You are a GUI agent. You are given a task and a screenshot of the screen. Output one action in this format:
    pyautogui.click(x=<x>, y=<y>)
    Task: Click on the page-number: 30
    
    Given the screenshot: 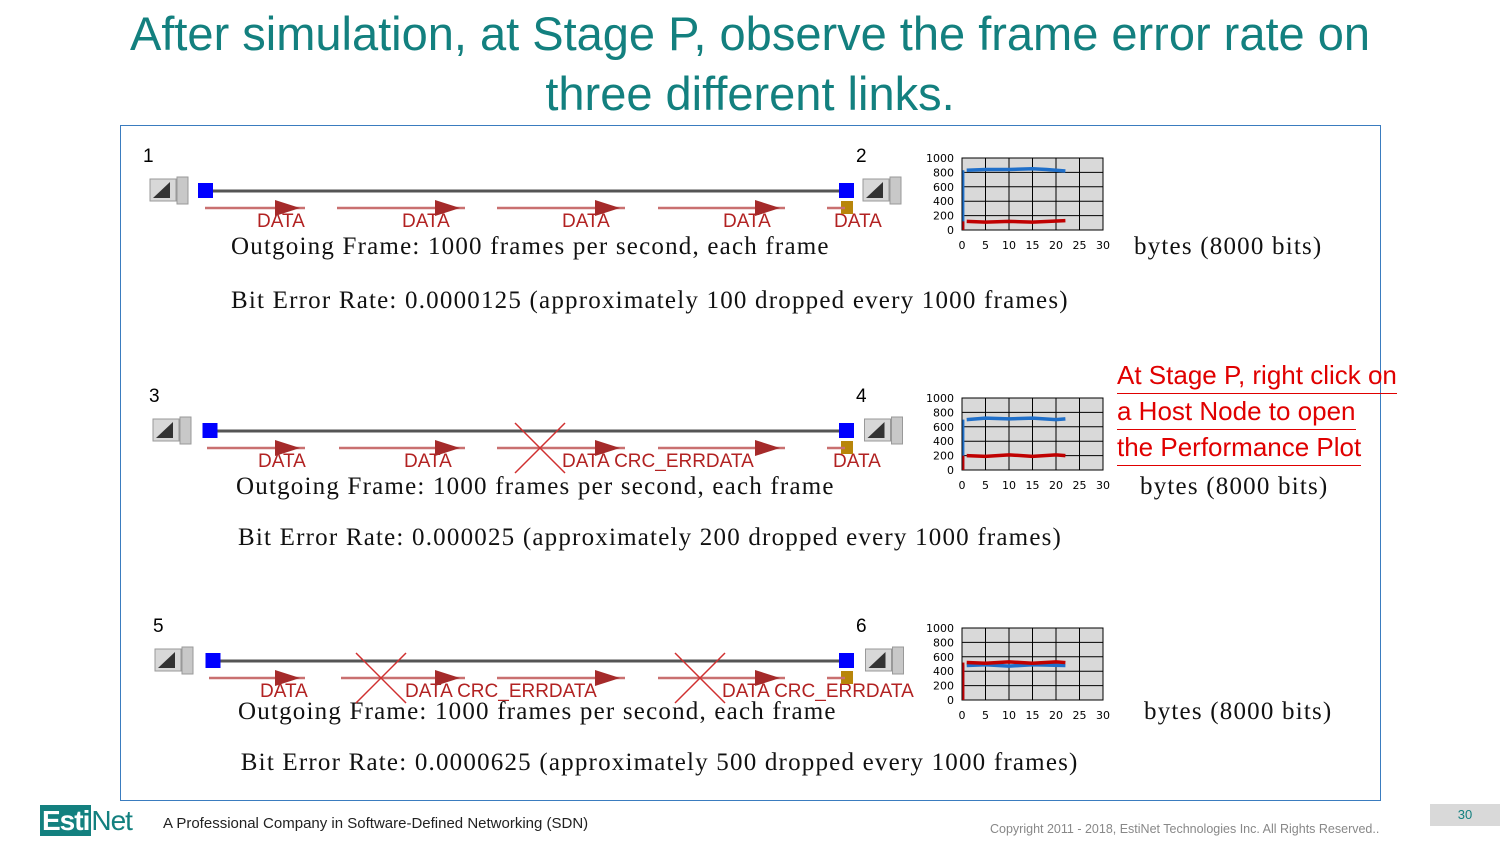 What is the action you would take?
    pyautogui.click(x=1465, y=815)
    